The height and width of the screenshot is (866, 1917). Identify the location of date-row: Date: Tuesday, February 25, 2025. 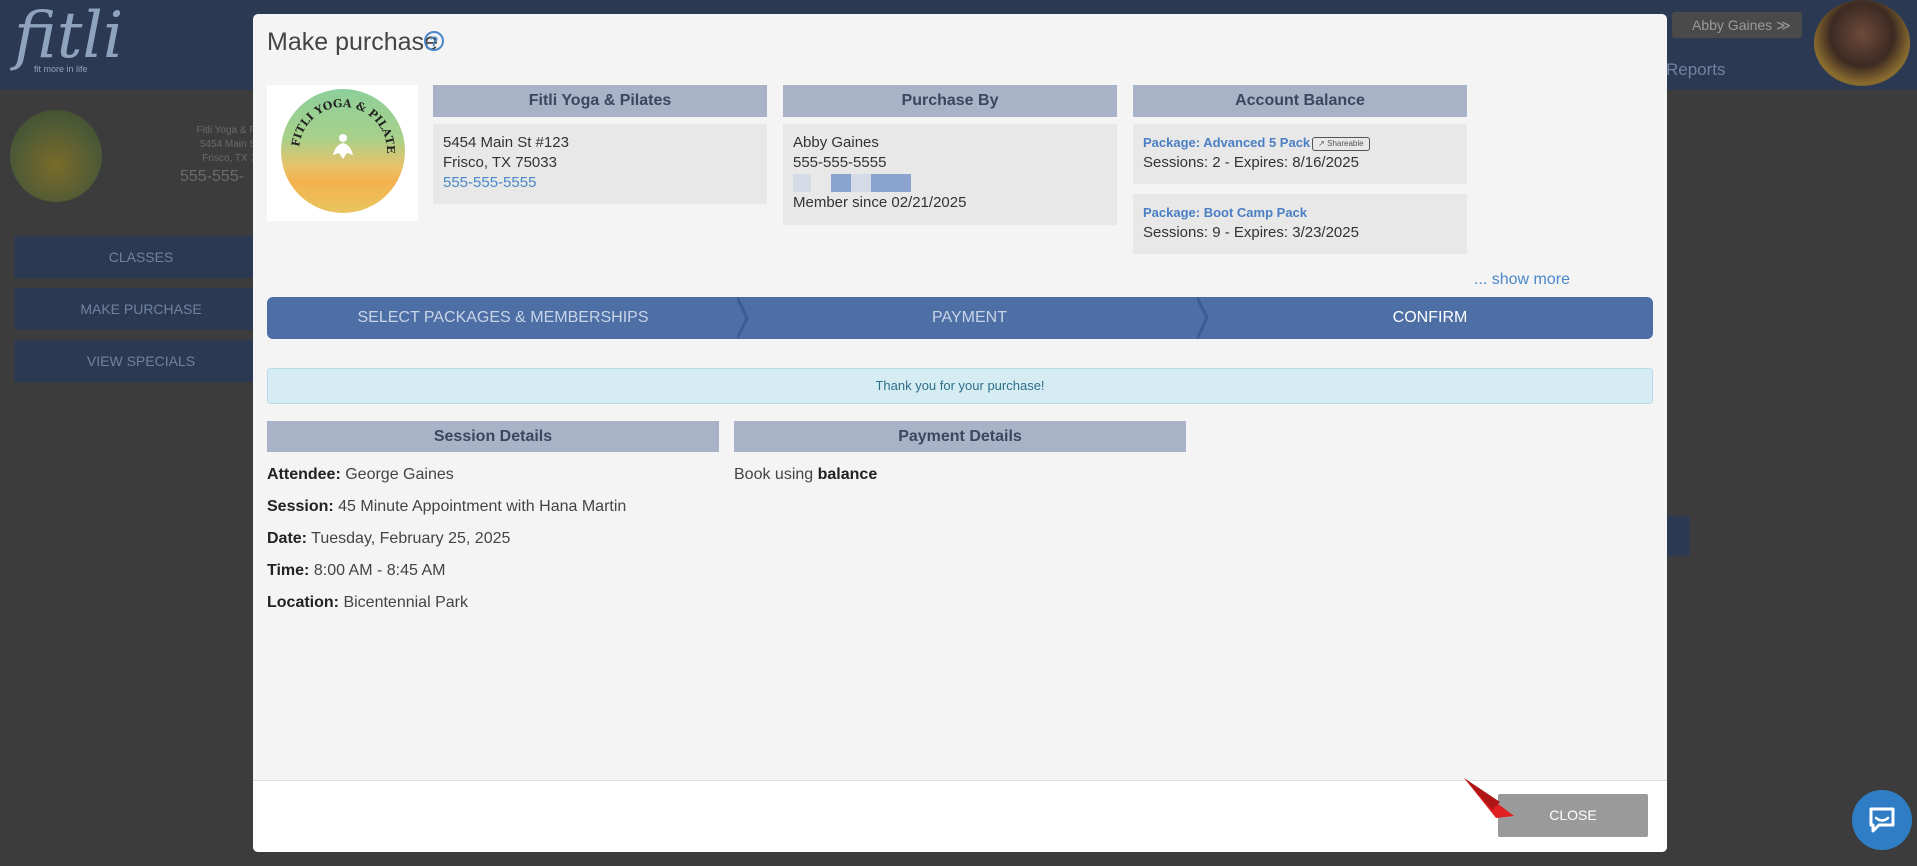
(388, 539).